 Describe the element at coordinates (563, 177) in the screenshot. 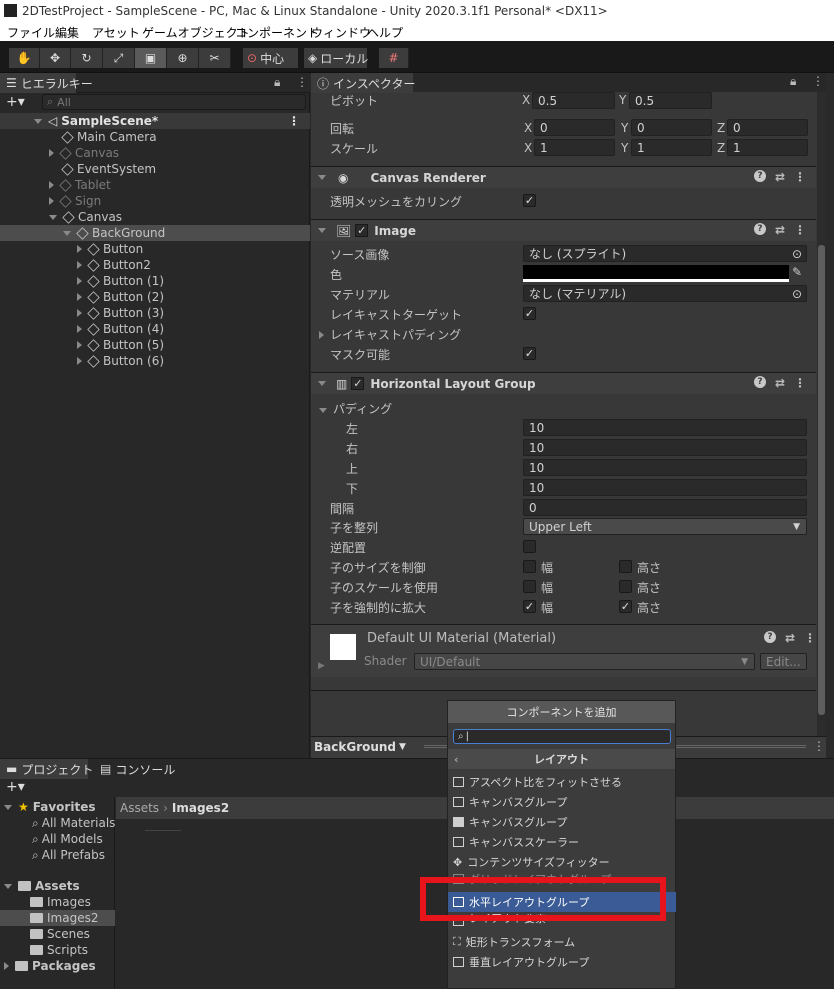

I see `canvas-renderer-header: ◉ Canvas Renderer ? ⇄ ⋮` at that location.